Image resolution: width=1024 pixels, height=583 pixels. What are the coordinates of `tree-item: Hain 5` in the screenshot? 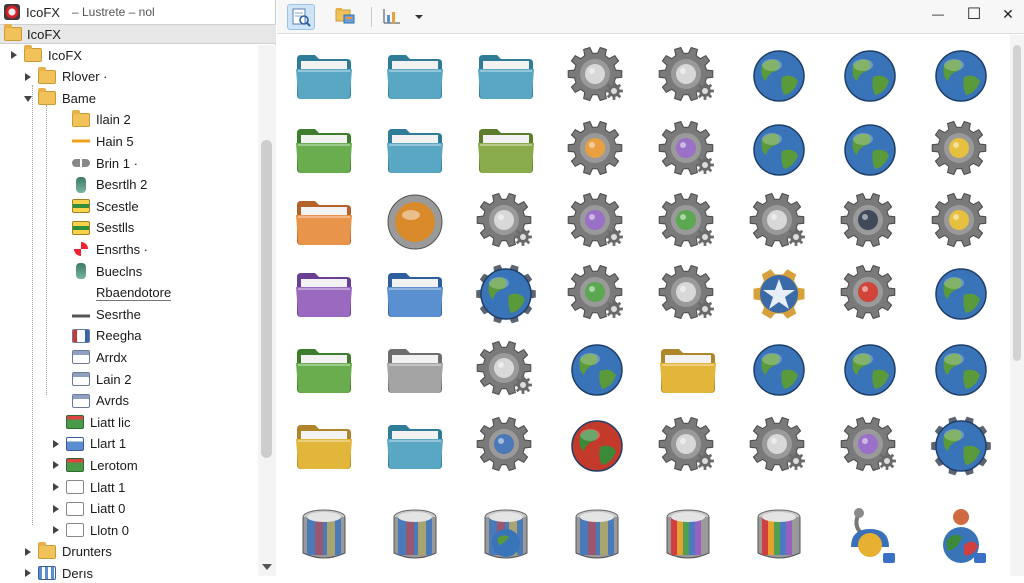 It's located at (96, 141).